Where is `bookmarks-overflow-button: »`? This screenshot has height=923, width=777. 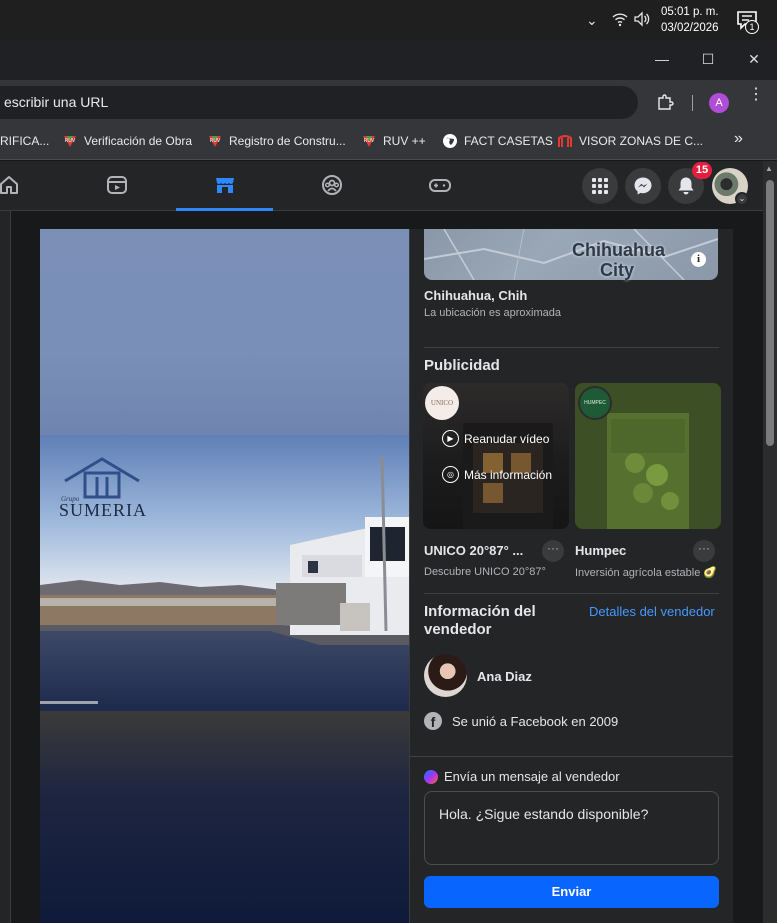
bookmarks-overflow-button: » is located at coordinates (738, 139).